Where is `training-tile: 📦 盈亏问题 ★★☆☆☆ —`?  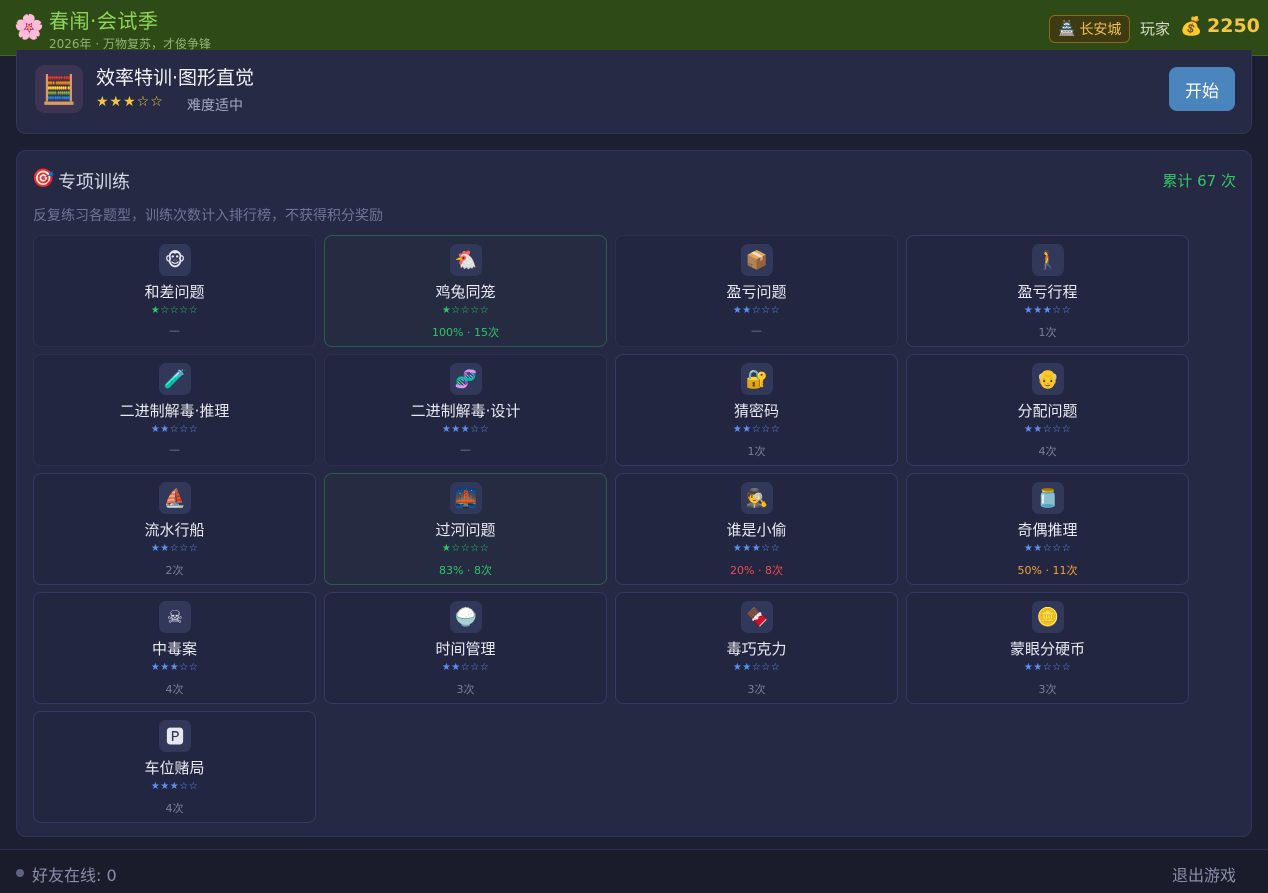
training-tile: 📦 盈亏问题 ★★☆☆☆ — is located at coordinates (756, 291).